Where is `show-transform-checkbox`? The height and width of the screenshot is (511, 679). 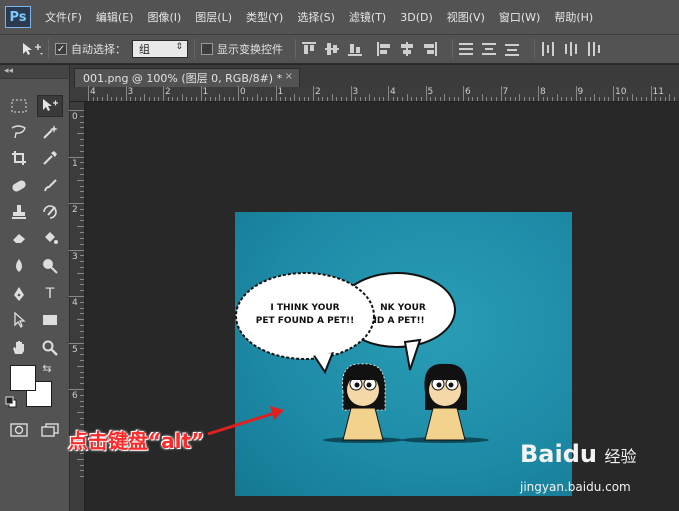 show-transform-checkbox is located at coordinates (207, 49).